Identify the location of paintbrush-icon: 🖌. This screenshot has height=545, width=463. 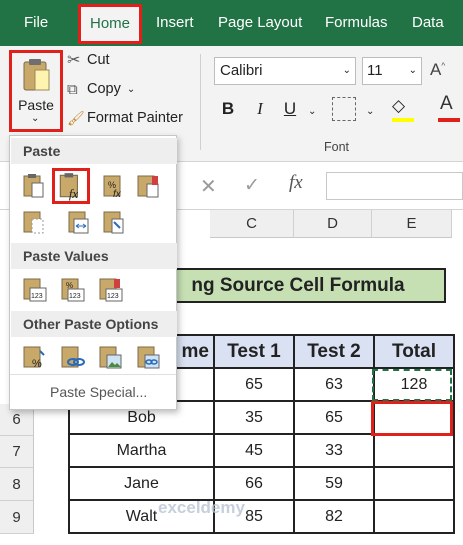
(76, 117).